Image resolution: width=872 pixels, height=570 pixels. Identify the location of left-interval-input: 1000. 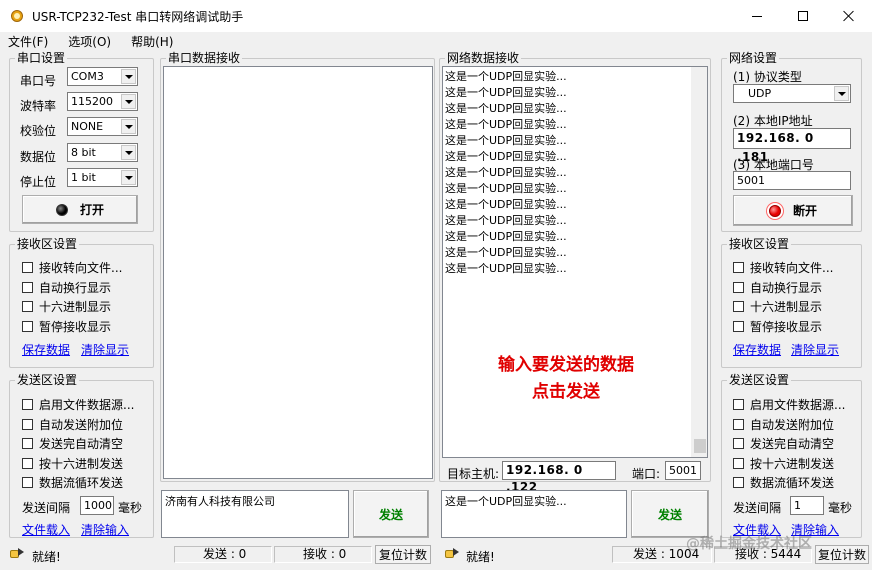
(97, 505).